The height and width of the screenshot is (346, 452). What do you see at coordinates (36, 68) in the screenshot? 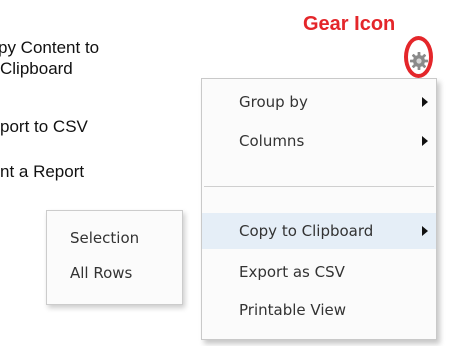
I see `left-label-copy-line2: Clipboard` at bounding box center [36, 68].